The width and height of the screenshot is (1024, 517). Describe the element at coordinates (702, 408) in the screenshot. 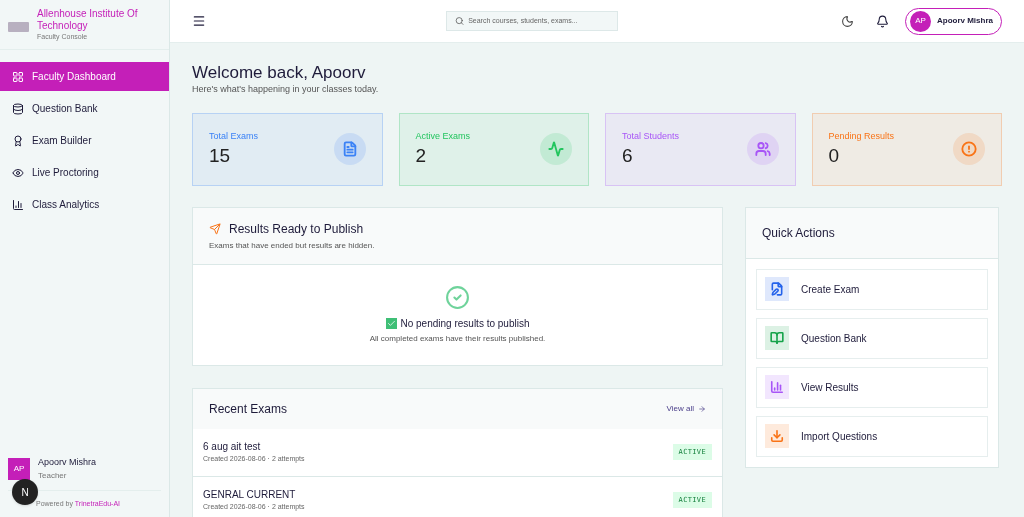

I see `arrow-right-icon` at that location.